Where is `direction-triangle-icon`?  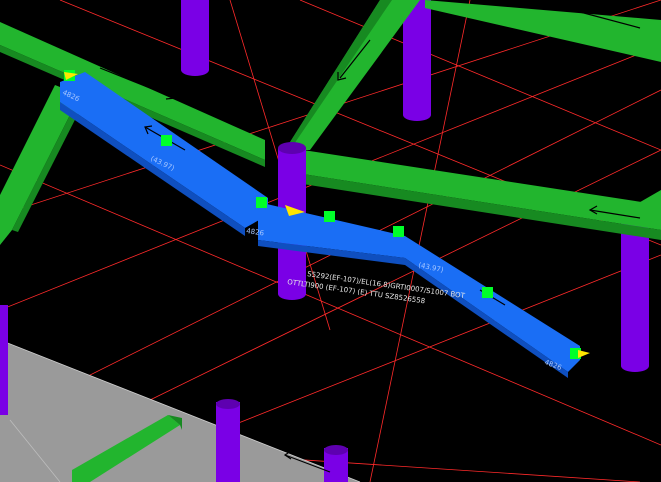
direction-triangle-icon is located at coordinates (584, 354).